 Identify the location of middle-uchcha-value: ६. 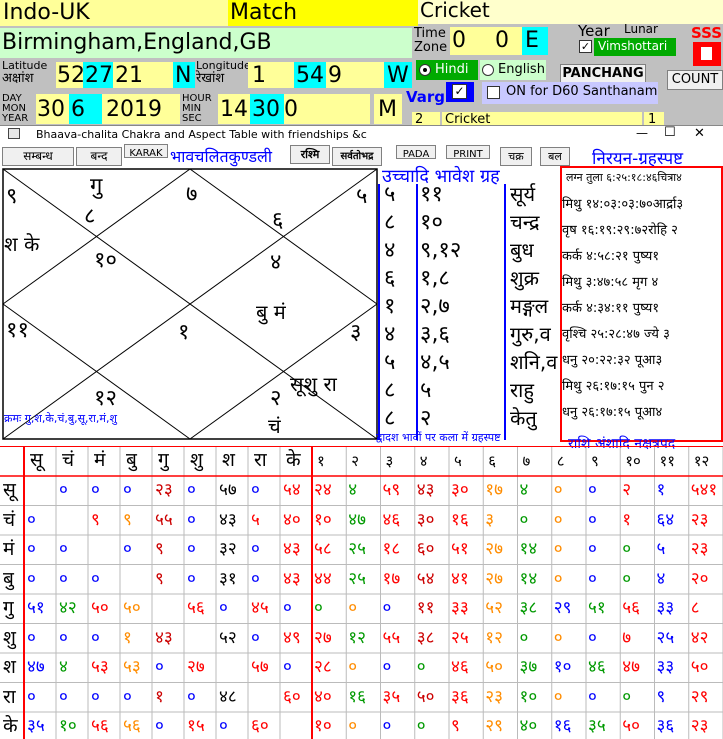
(390, 278).